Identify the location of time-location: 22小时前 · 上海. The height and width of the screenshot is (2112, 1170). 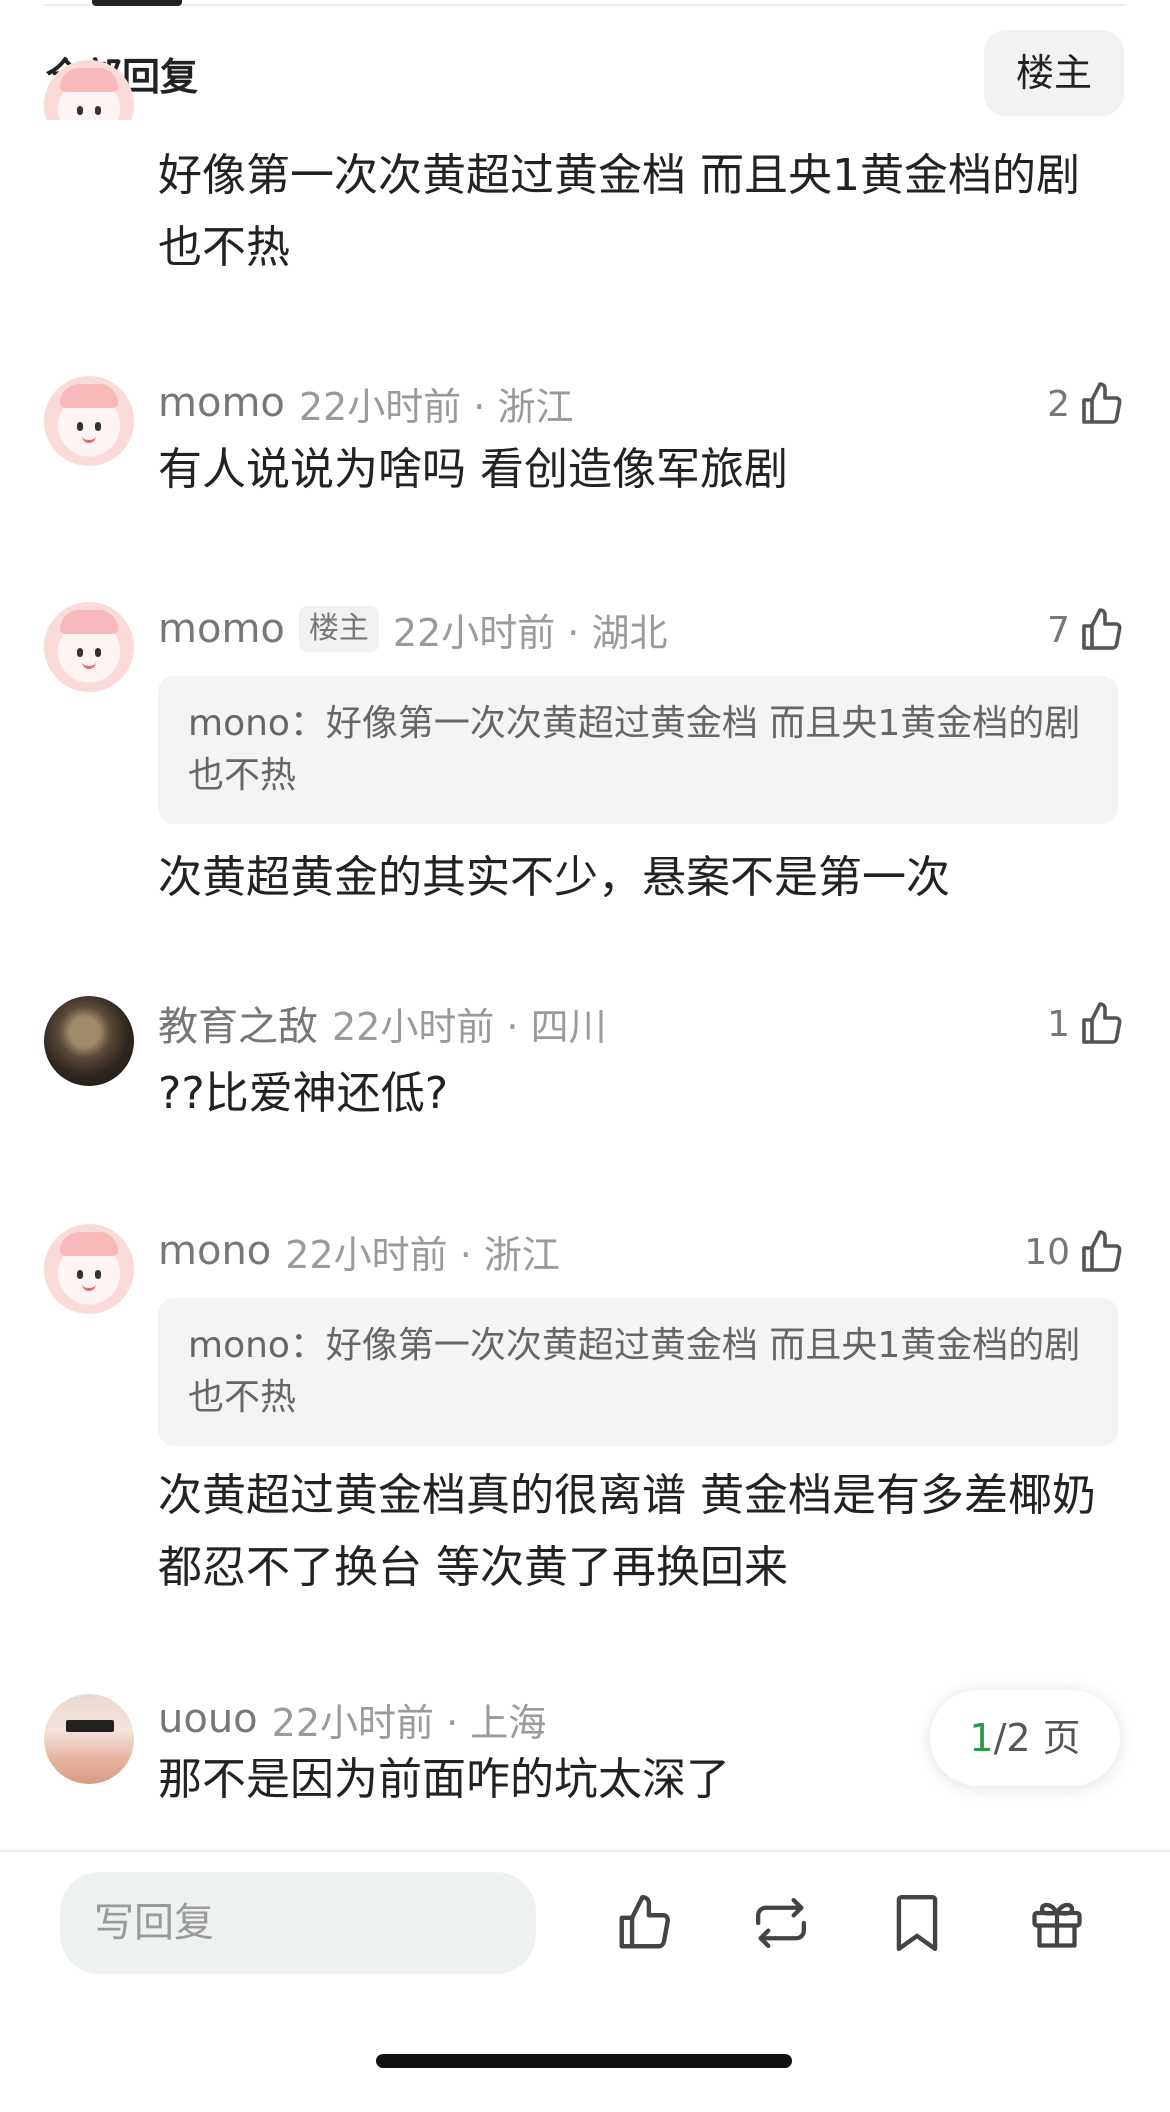
(409, 1722).